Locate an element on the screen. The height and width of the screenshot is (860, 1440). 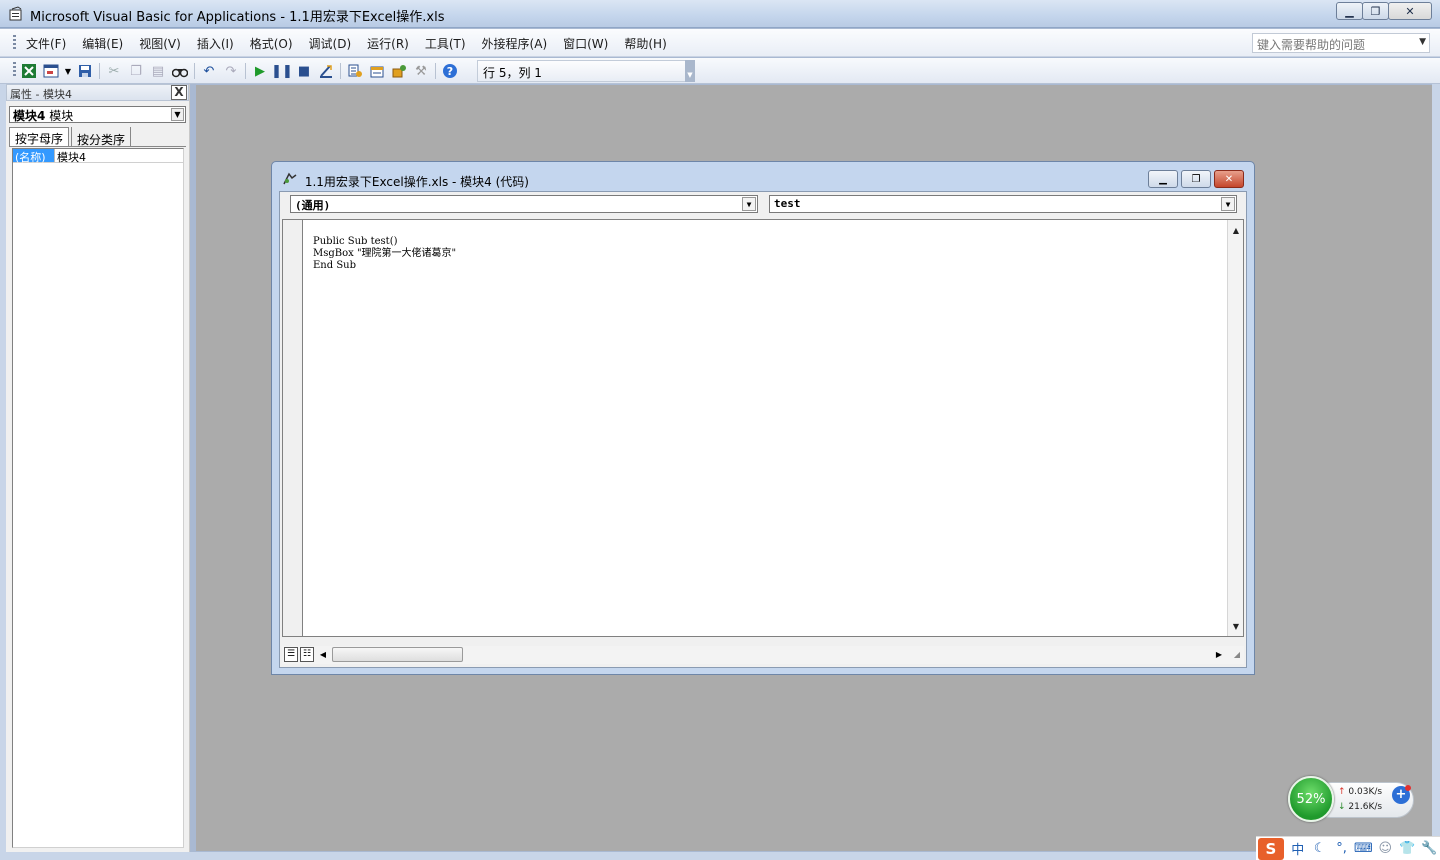
cursor-position-readout: 行 5，列 1 ▼ is located at coordinates (586, 71).